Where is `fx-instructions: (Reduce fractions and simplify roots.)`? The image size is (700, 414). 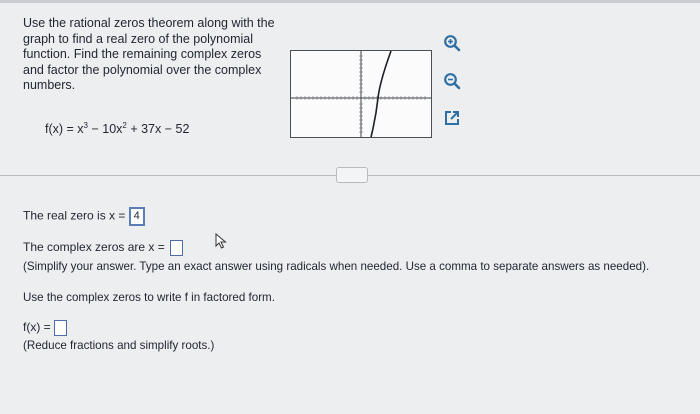 fx-instructions: (Reduce fractions and simplify roots.) is located at coordinates (119, 345).